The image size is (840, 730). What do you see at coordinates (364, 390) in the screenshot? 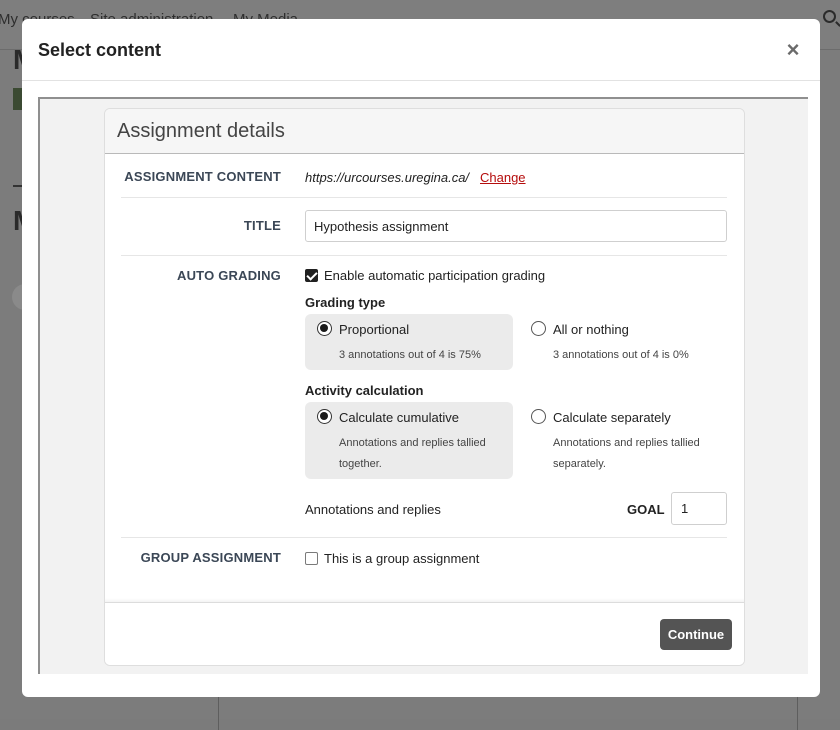
I see `activity-calculation-heading: Activity calculation` at bounding box center [364, 390].